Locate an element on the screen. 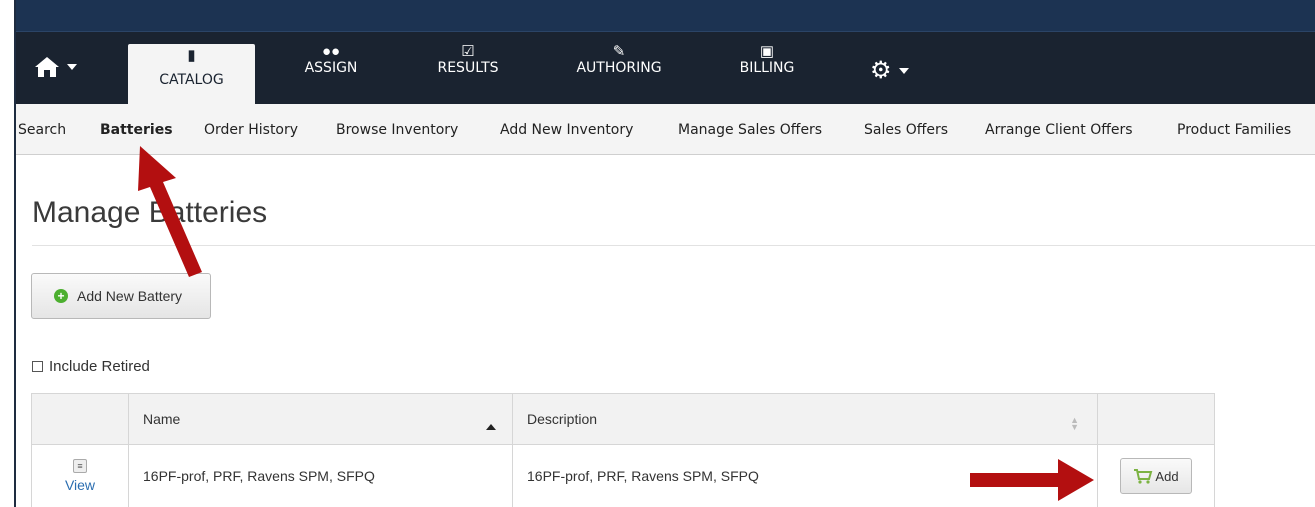 This screenshot has width=1315, height=507. tab-billing-label: BILLING is located at coordinates (767, 68).